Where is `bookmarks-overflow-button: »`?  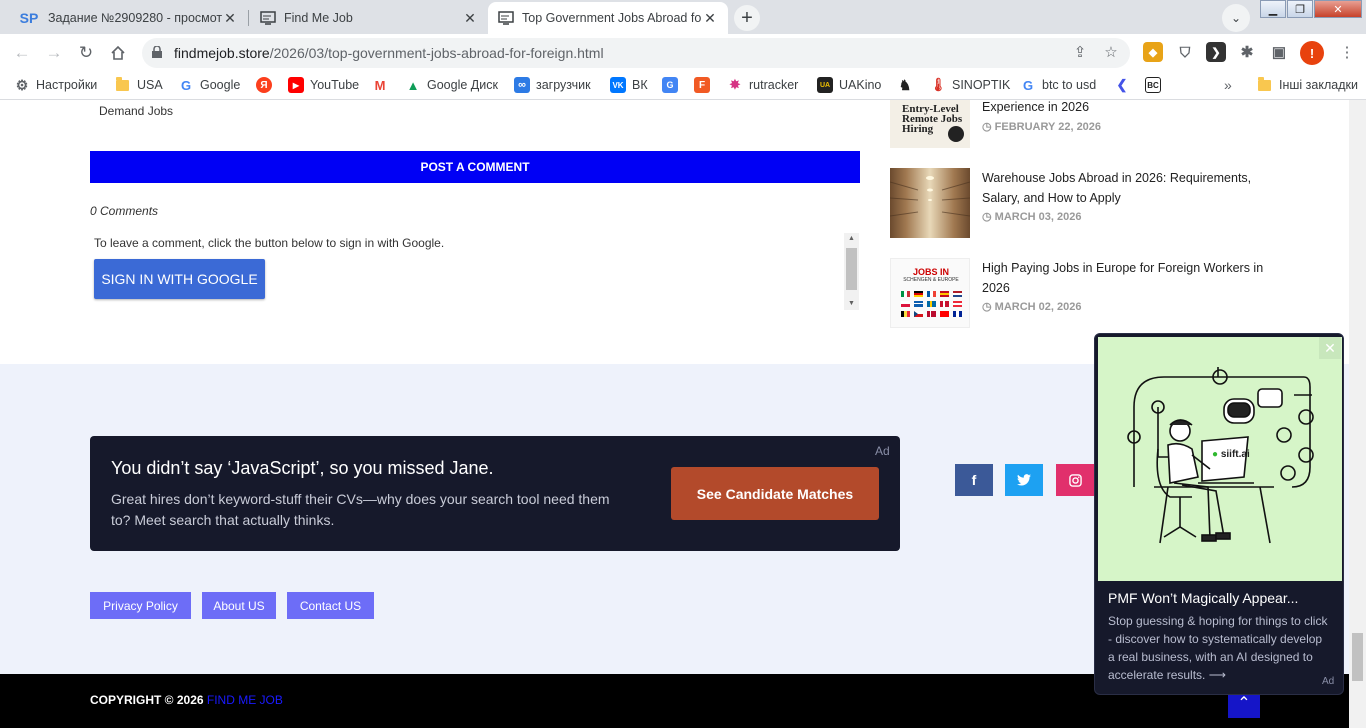
bookmarks-overflow-button: » is located at coordinates (1228, 85).